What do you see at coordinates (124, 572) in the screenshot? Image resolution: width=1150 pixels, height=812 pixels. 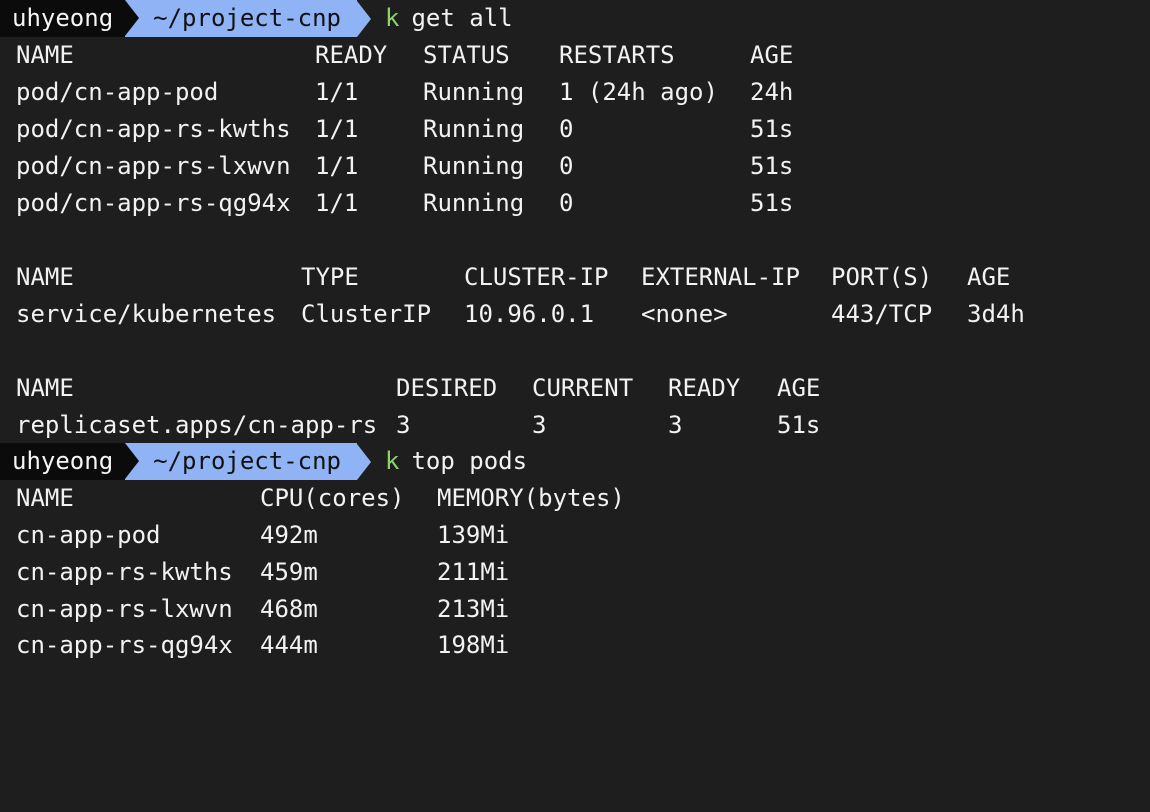 I see `pod-name: cn-app-rs-kwths` at bounding box center [124, 572].